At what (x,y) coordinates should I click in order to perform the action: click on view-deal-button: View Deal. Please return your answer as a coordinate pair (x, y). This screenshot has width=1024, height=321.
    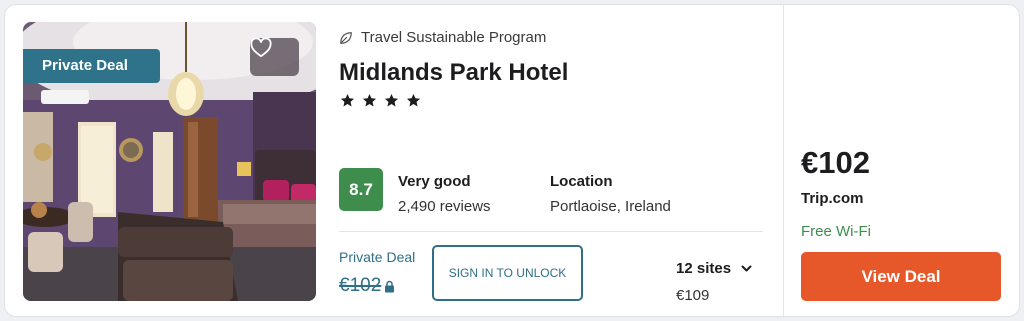
    Looking at the image, I should click on (901, 276).